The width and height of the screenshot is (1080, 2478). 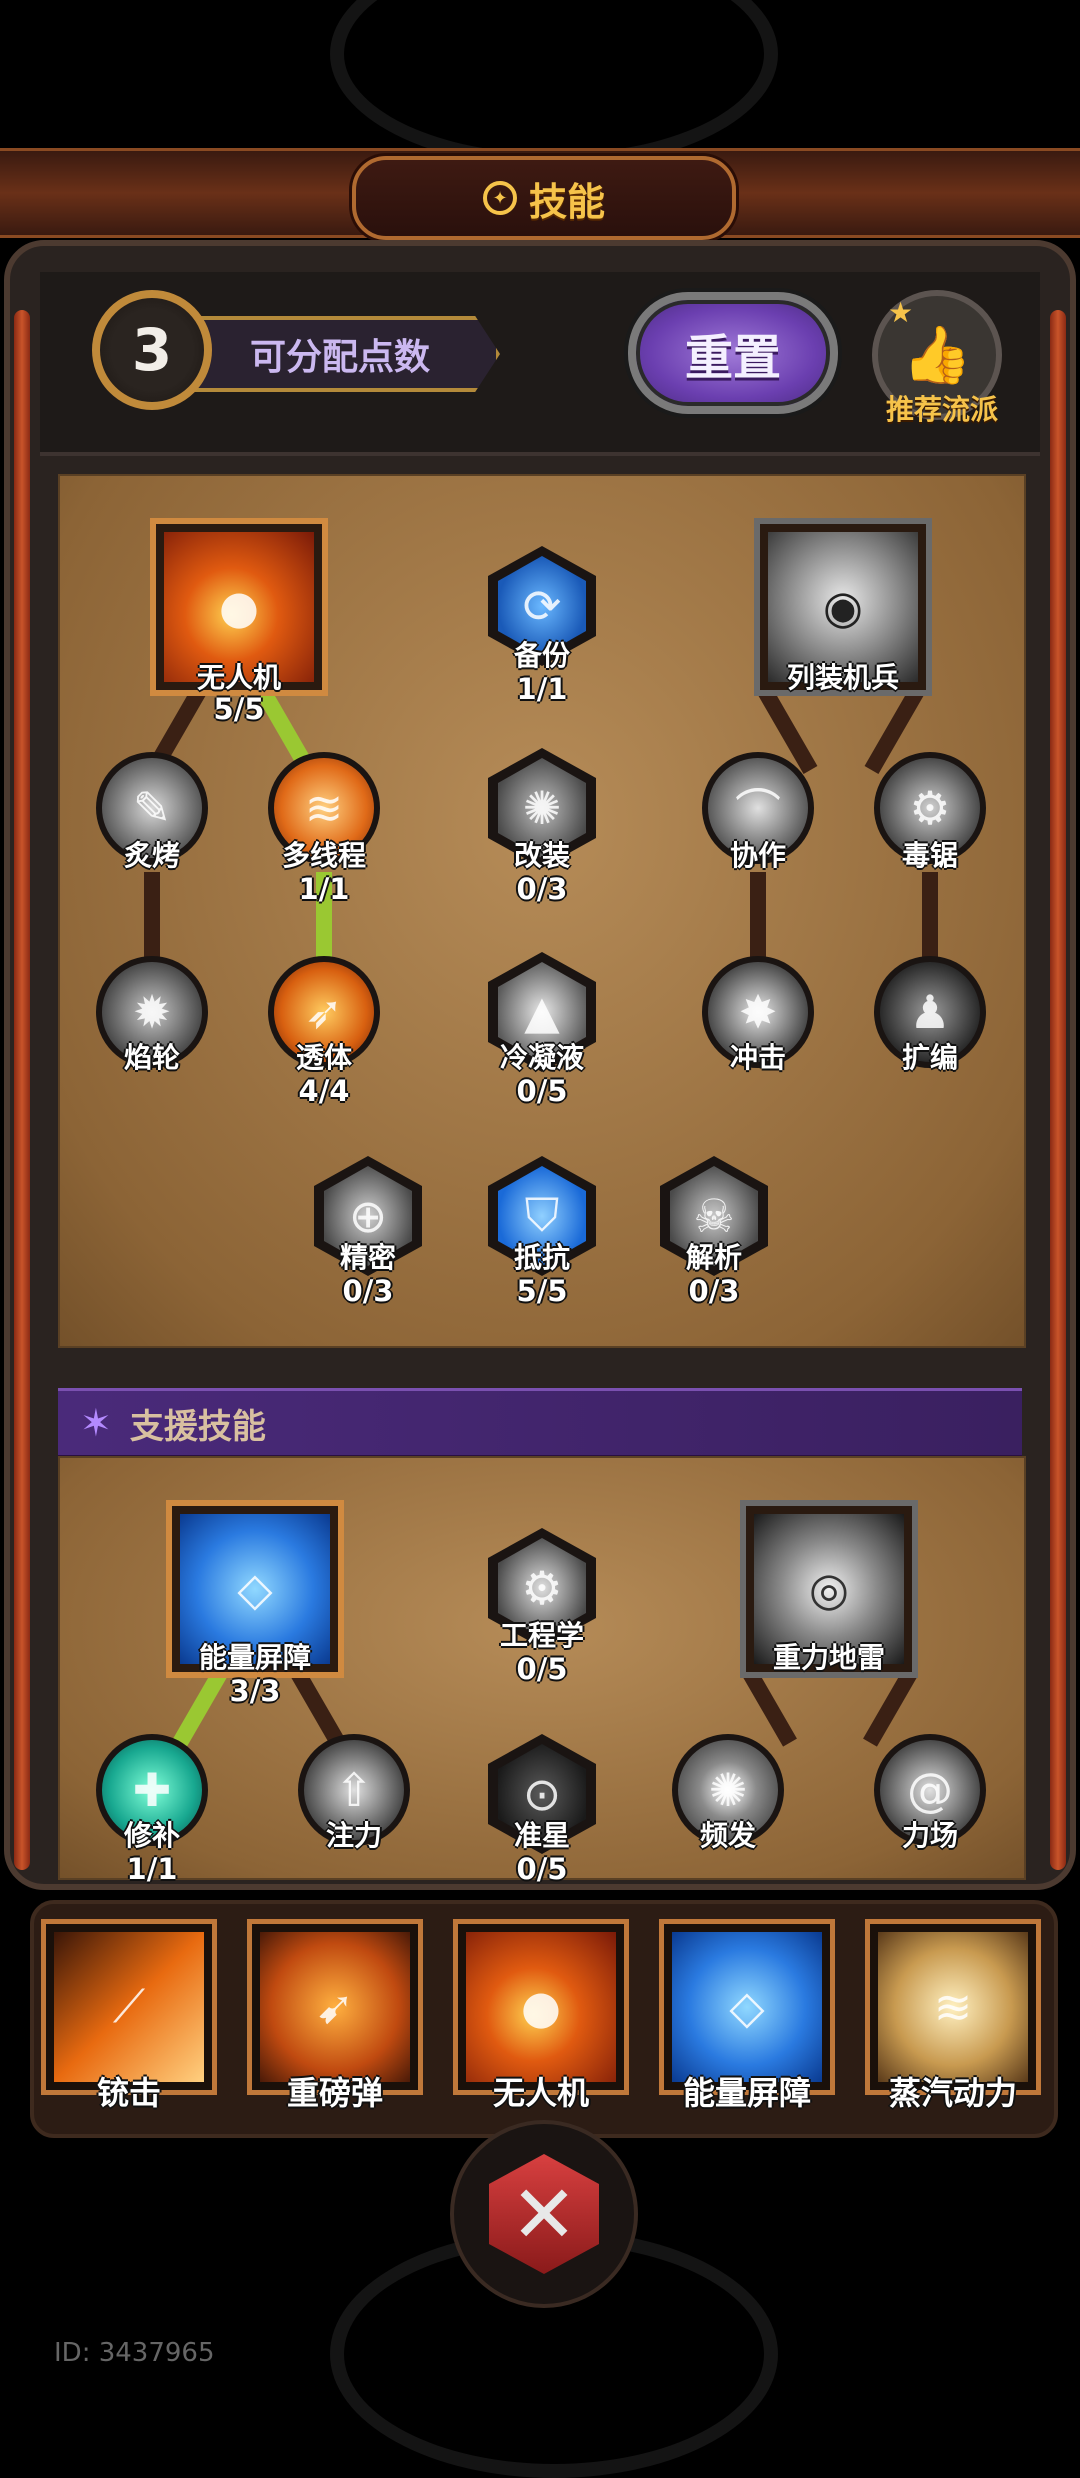 What do you see at coordinates (542, 655) in the screenshot?
I see `skill-label: 备份` at bounding box center [542, 655].